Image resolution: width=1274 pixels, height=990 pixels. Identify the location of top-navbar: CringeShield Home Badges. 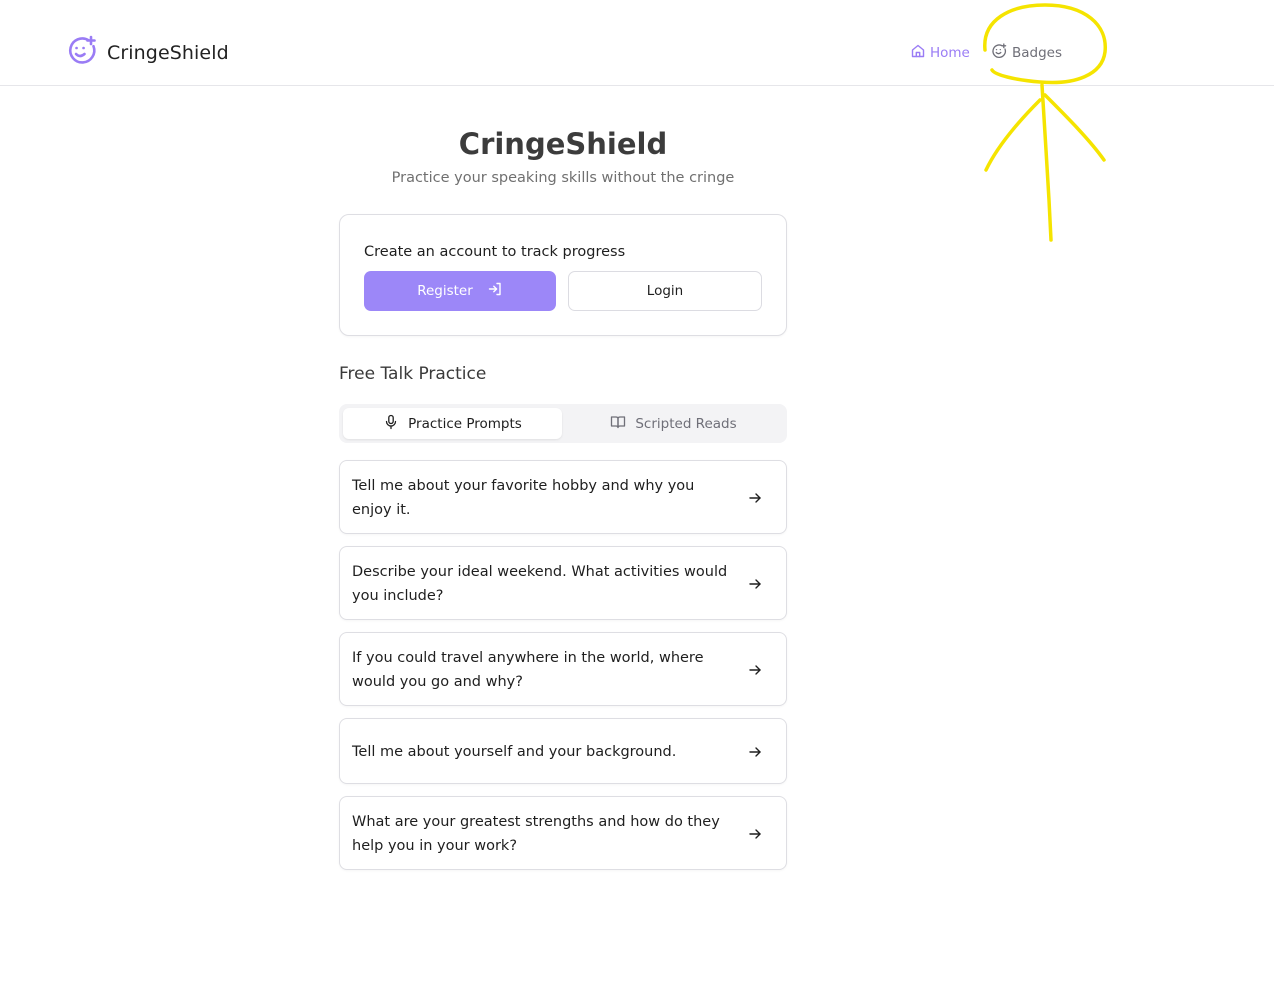
(637, 43).